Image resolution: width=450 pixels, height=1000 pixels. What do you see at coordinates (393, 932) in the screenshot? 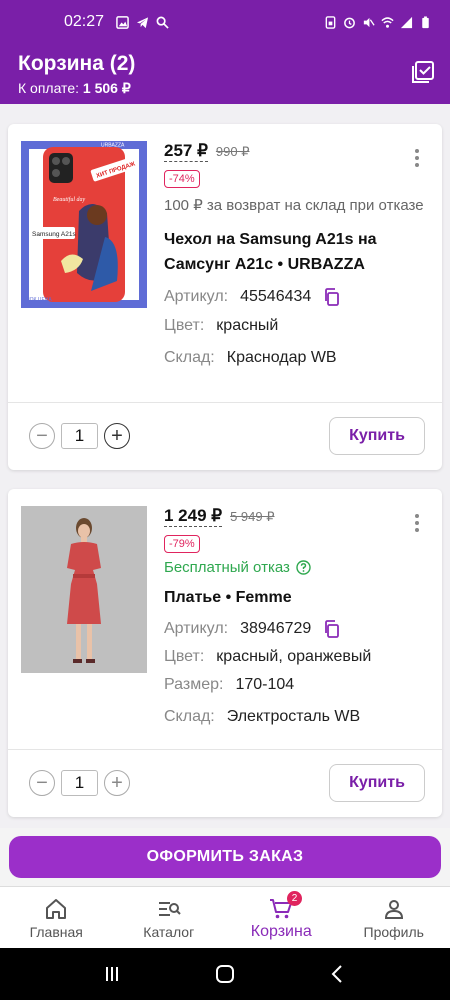
I see `nav-label-profile: Профиль` at bounding box center [393, 932].